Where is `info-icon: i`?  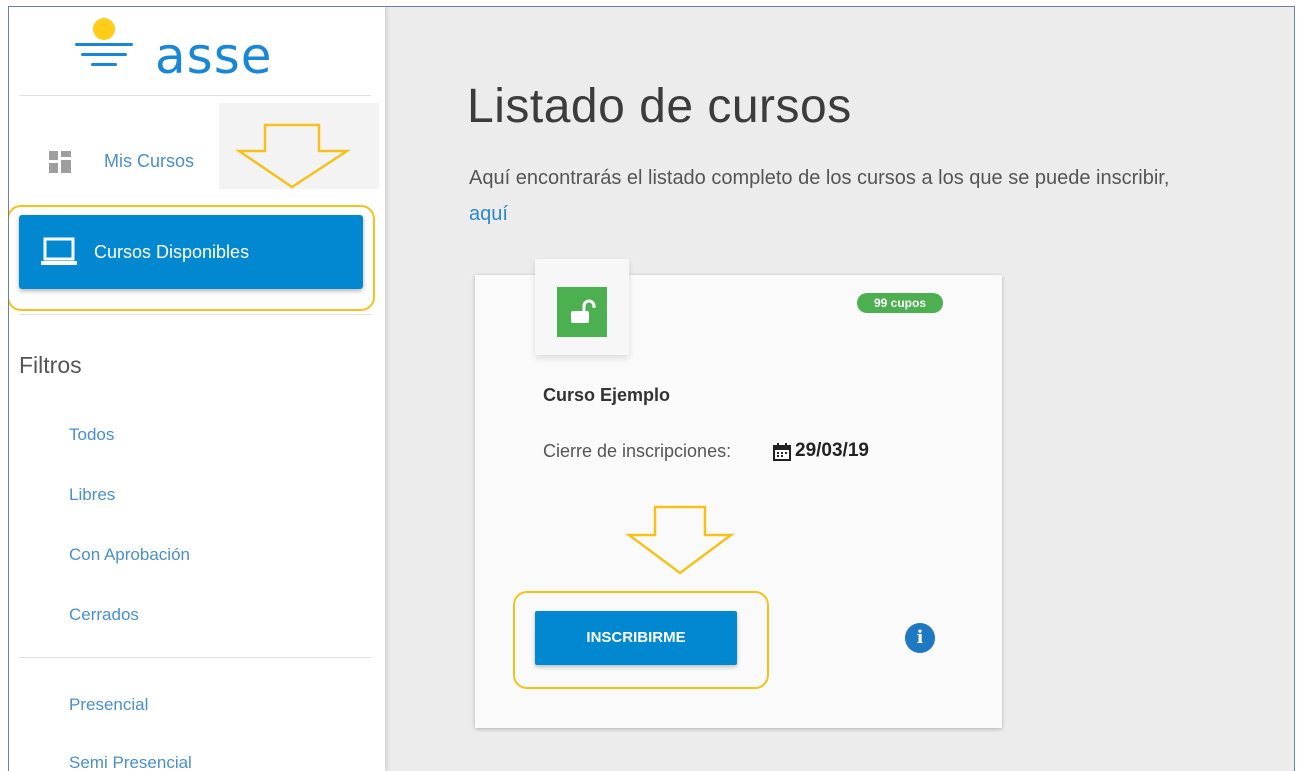
info-icon: i is located at coordinates (920, 638).